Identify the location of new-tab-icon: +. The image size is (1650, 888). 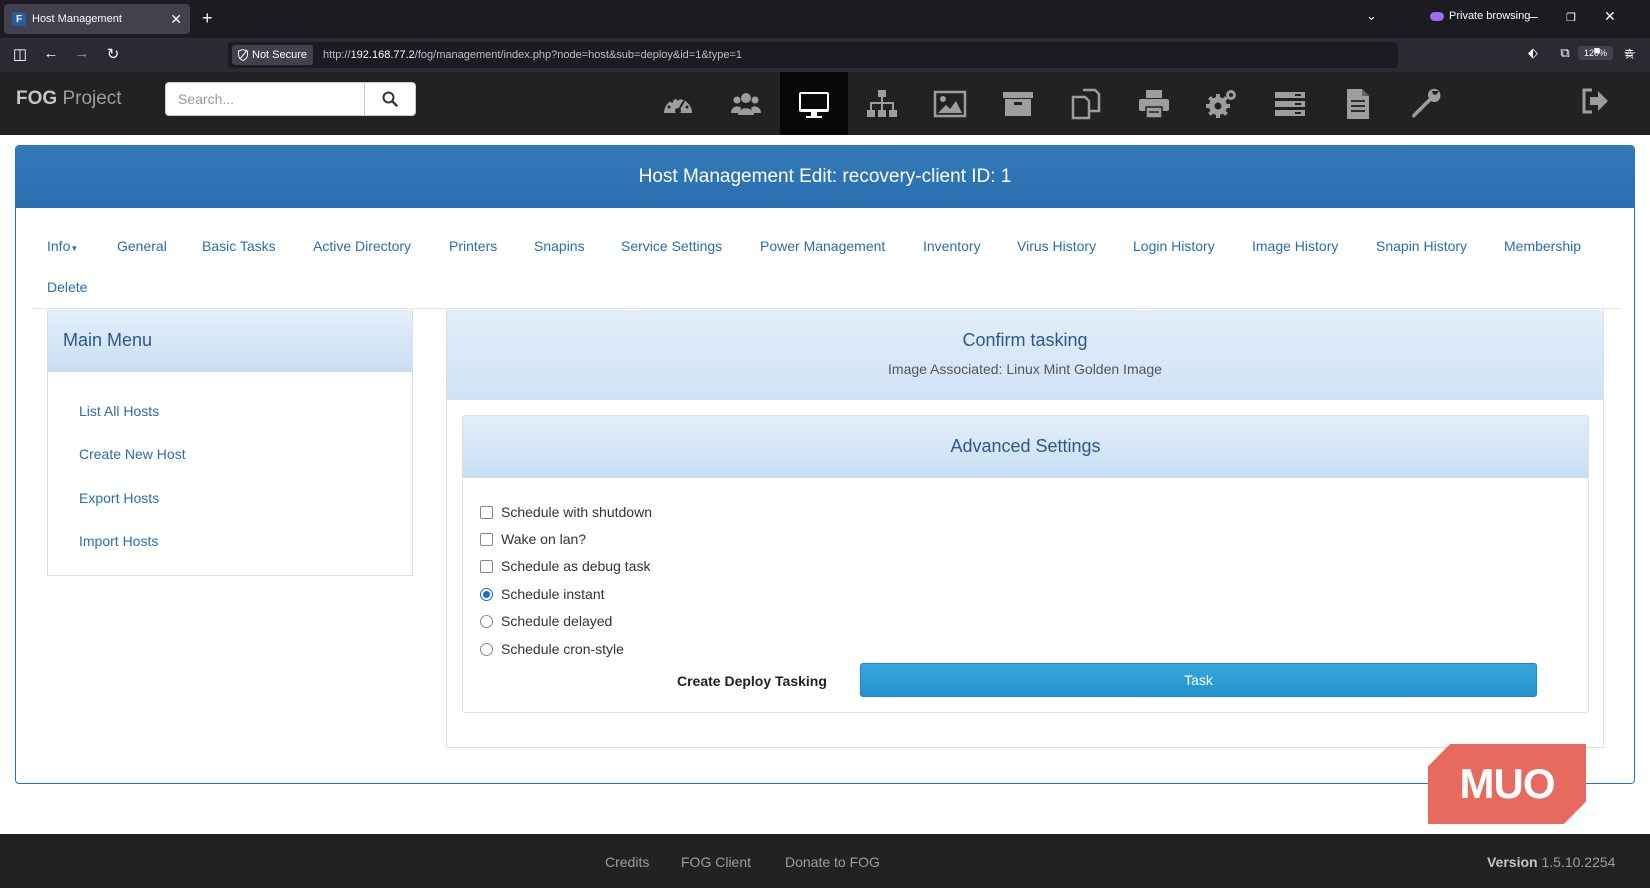
(207, 18).